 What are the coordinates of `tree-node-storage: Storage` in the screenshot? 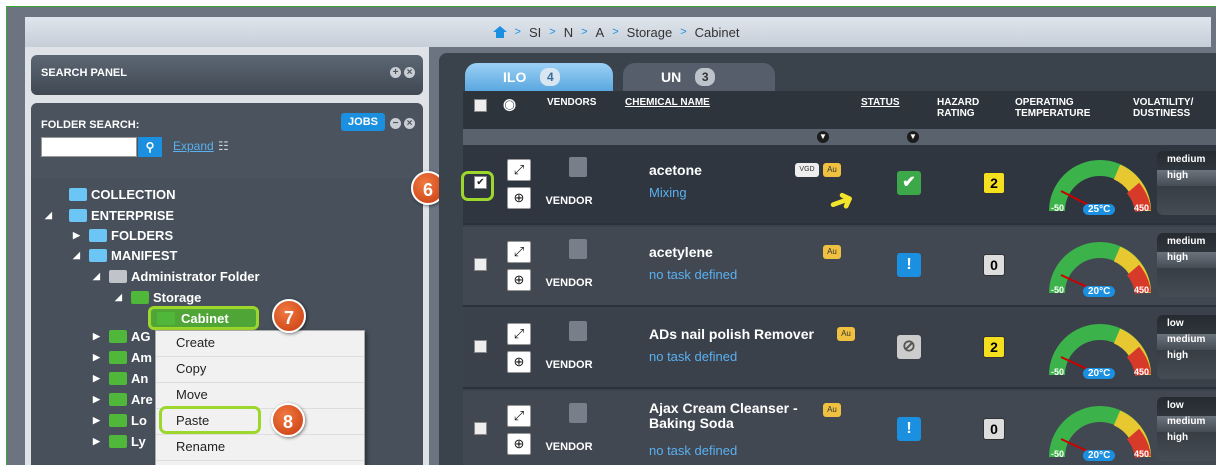 It's located at (166, 297).